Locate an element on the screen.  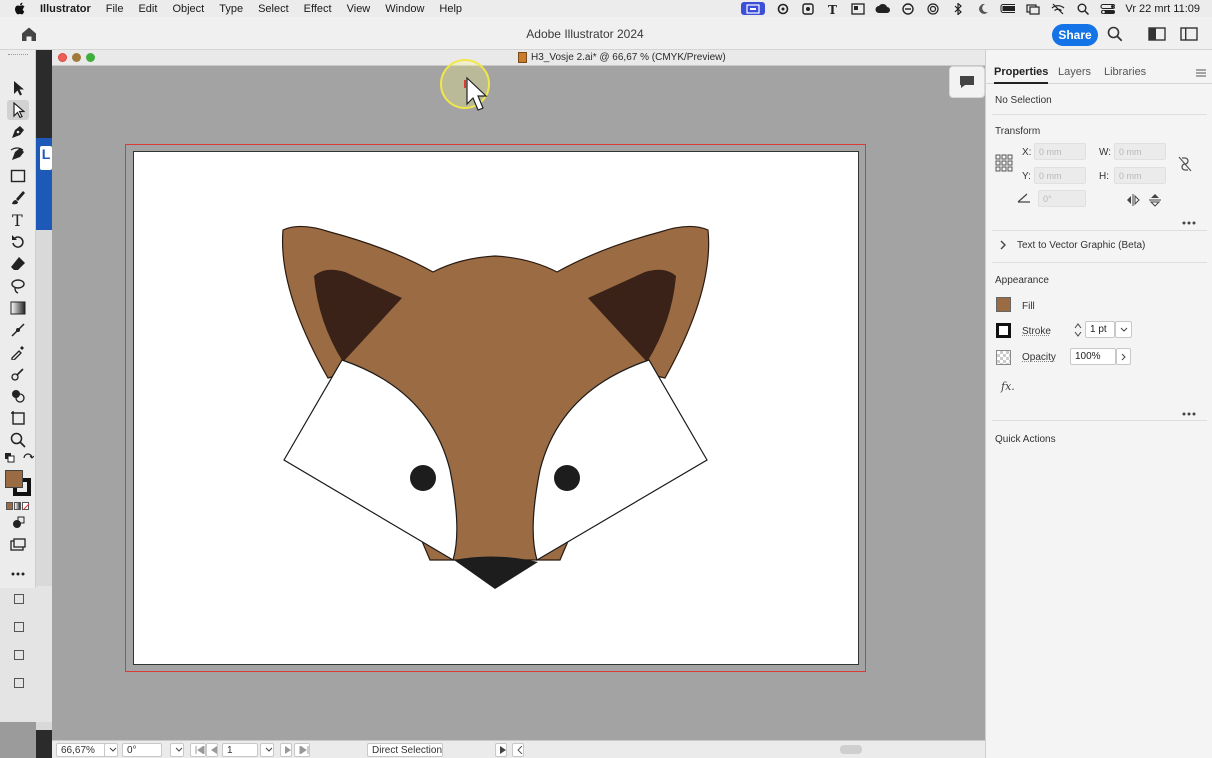
curvature-pen-icon is located at coordinates (17, 153).